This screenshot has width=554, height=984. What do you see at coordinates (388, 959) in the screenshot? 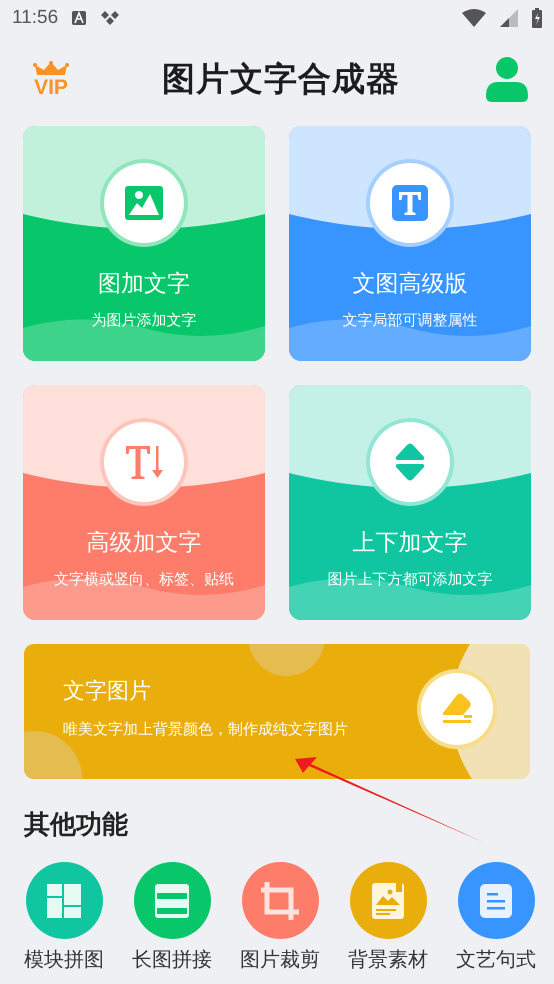
I see `tool-label: 背景素材` at bounding box center [388, 959].